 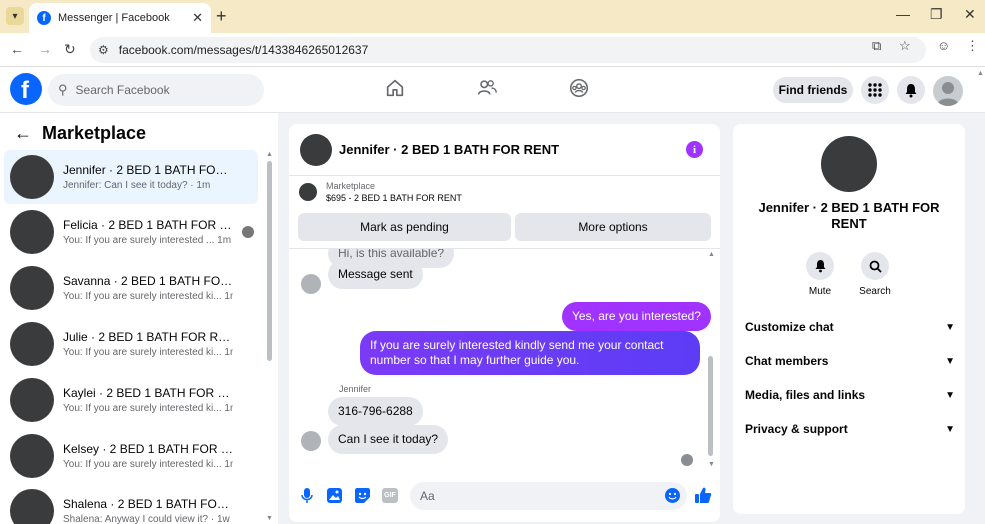 What do you see at coordinates (820, 274) in the screenshot?
I see `mute-button: Mute` at bounding box center [820, 274].